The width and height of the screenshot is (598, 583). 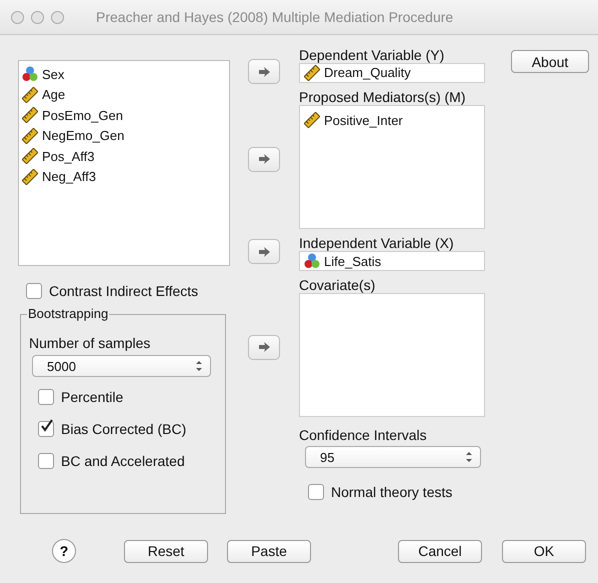 What do you see at coordinates (275, 17) in the screenshot?
I see `window-title: Preacher and Hayes (2008) Multiple Mediation Procedure` at bounding box center [275, 17].